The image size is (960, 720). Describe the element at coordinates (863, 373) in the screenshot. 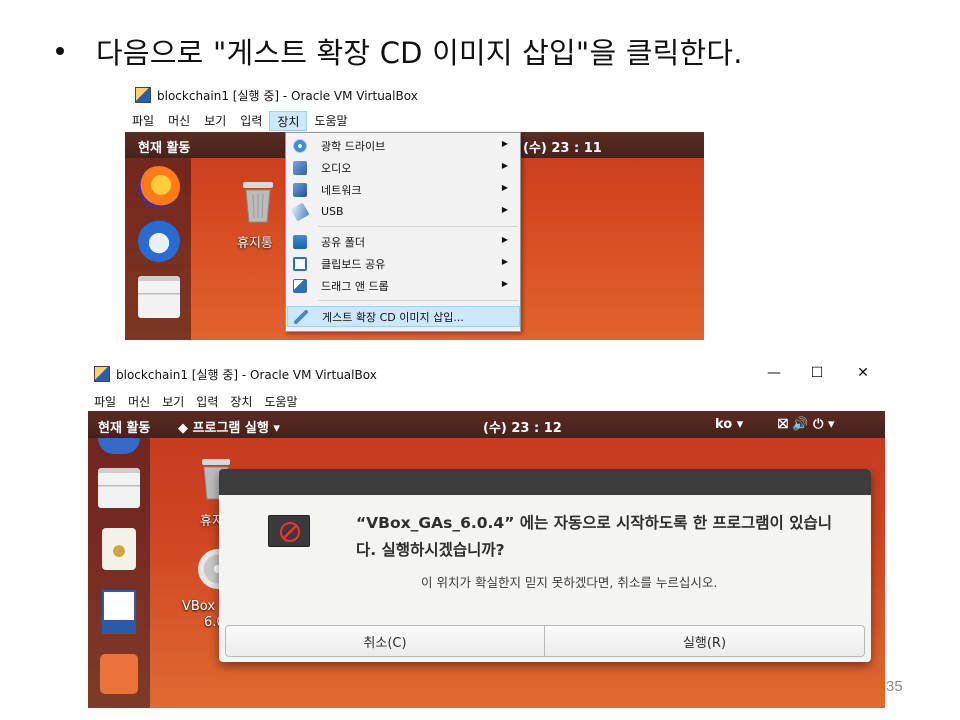

I see `close-button: ✕` at that location.